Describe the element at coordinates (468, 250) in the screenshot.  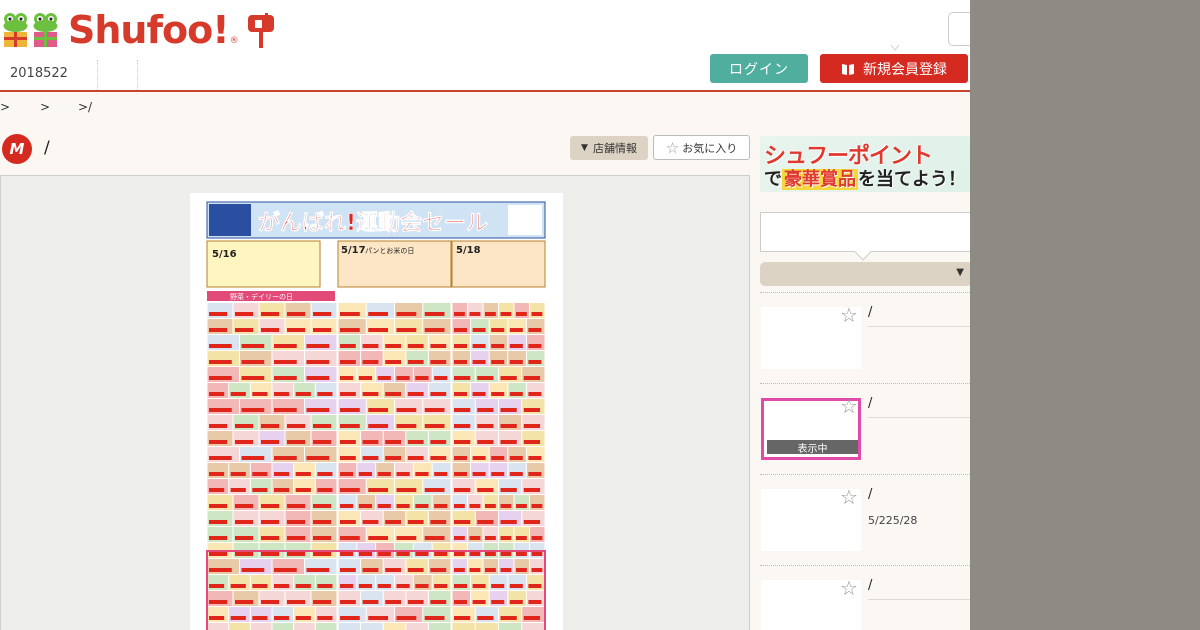
I see `flyer-day-label: 5/18` at that location.